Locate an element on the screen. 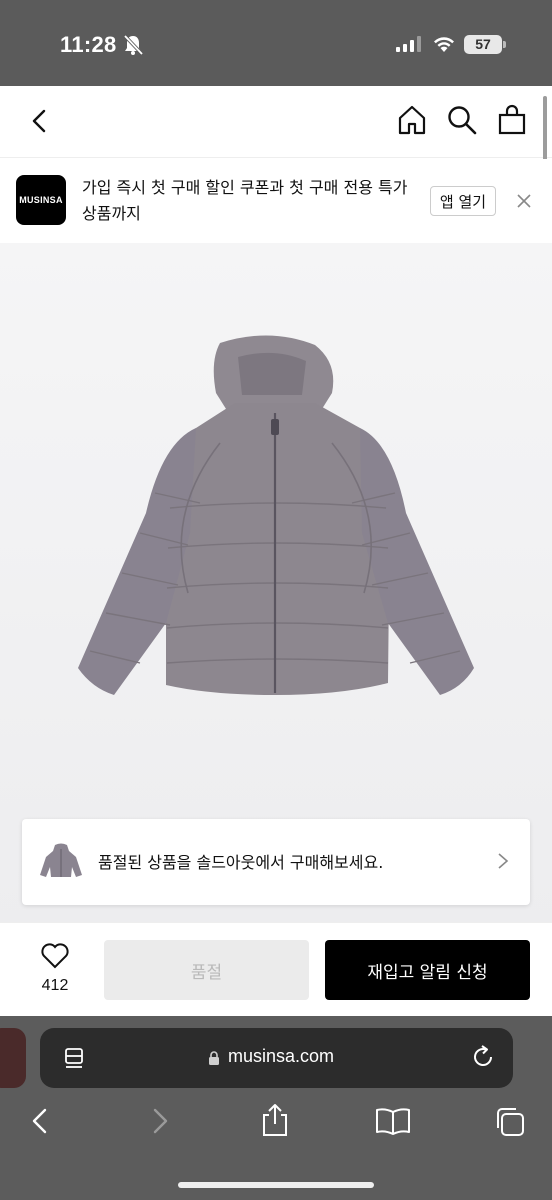 The width and height of the screenshot is (552, 1200). restock-alert-button: 재입고 알림 신청 is located at coordinates (427, 970).